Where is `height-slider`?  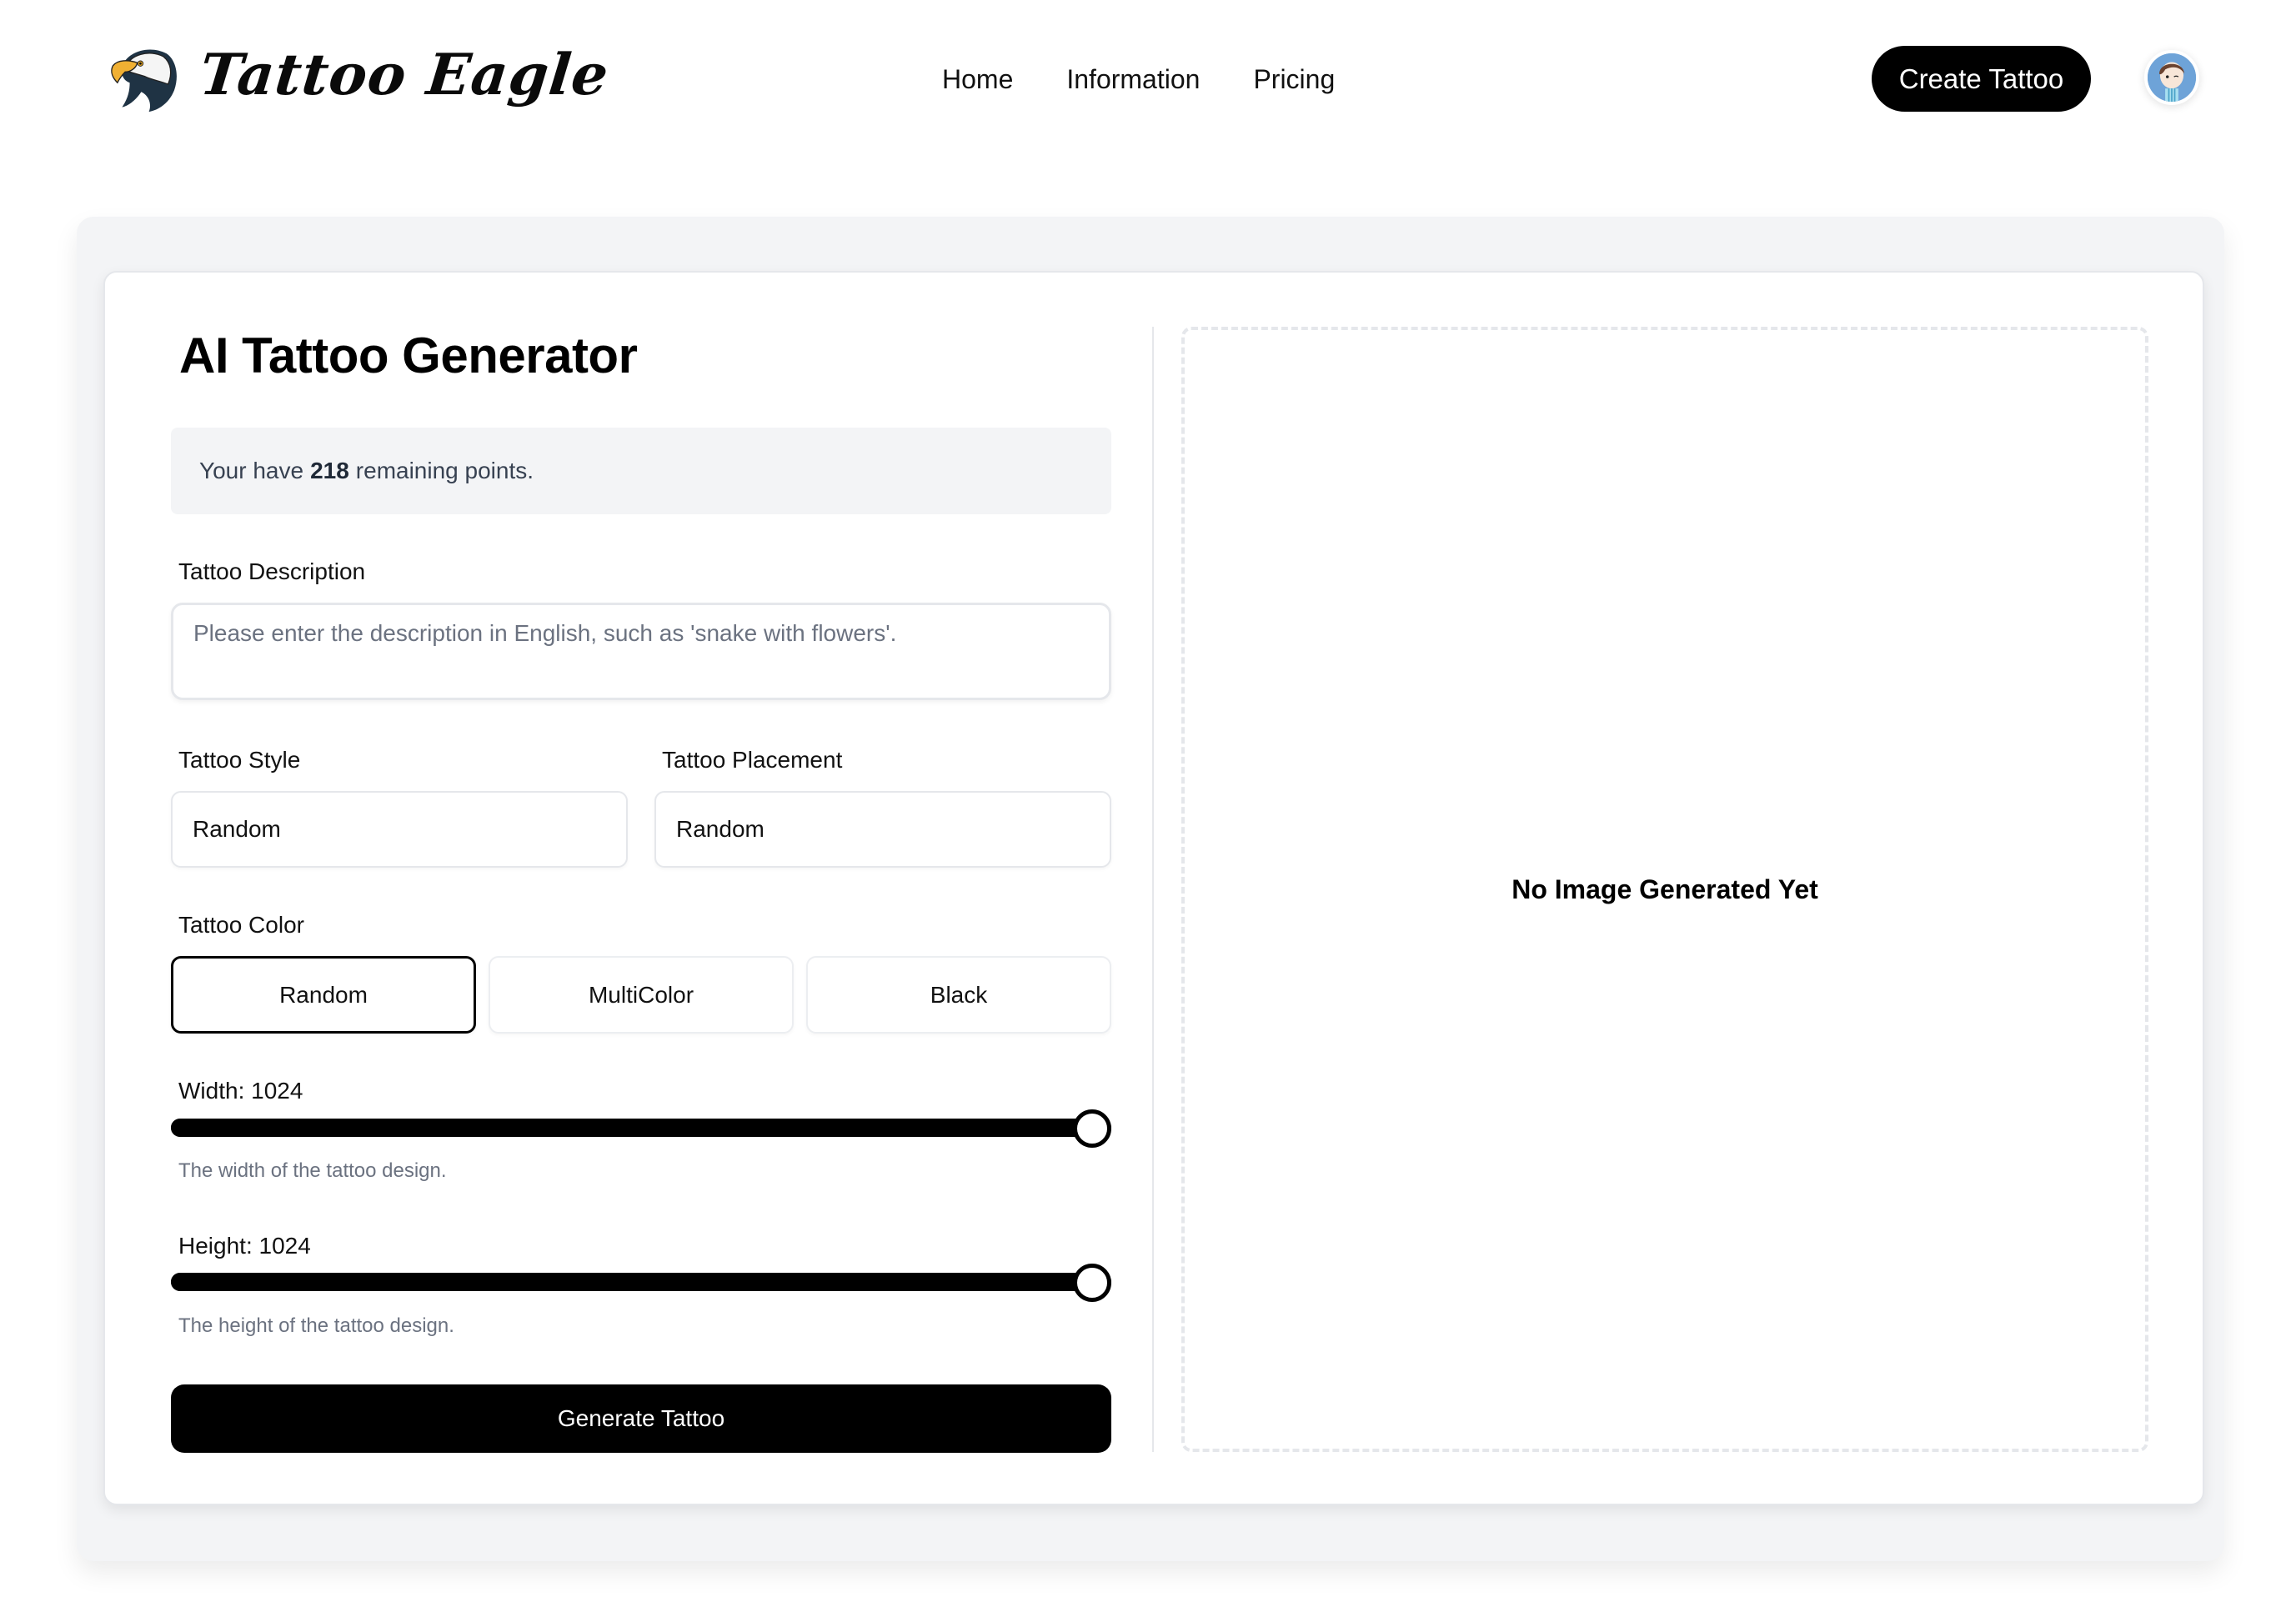 height-slider is located at coordinates (641, 1283).